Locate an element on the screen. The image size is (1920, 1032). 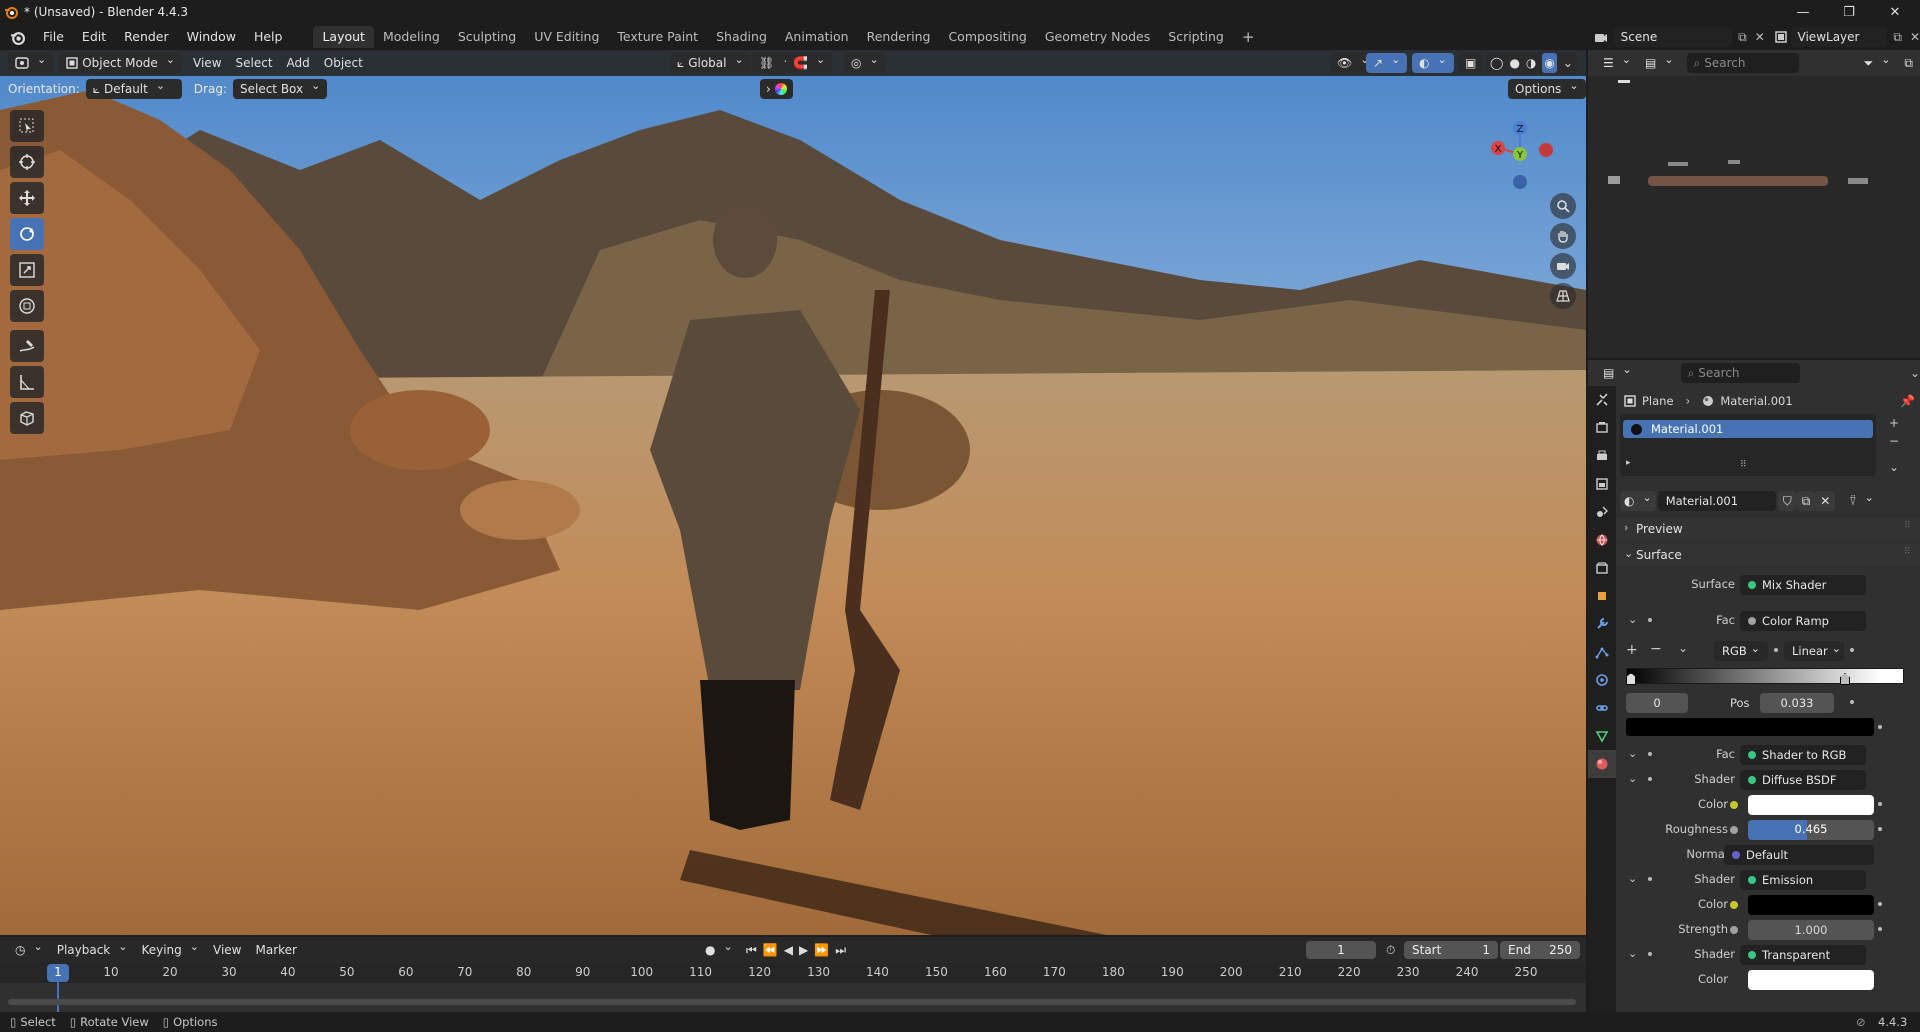
display-mode-icon: ▤ is located at coordinates (1659, 63).